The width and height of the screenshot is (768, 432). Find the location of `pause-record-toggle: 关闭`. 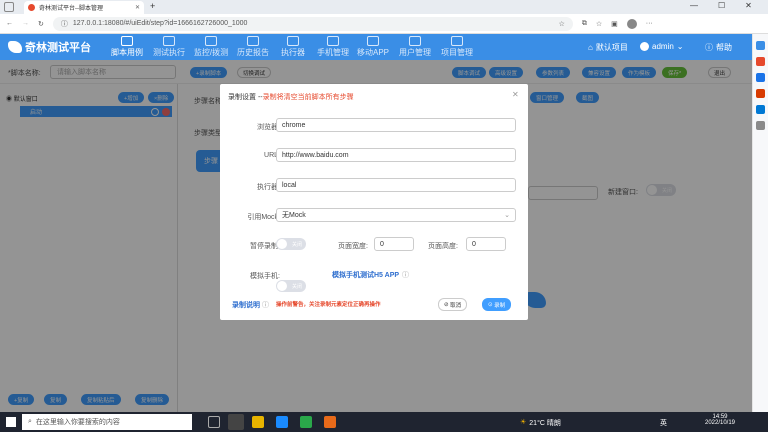

pause-record-toggle: 关闭 is located at coordinates (291, 244).